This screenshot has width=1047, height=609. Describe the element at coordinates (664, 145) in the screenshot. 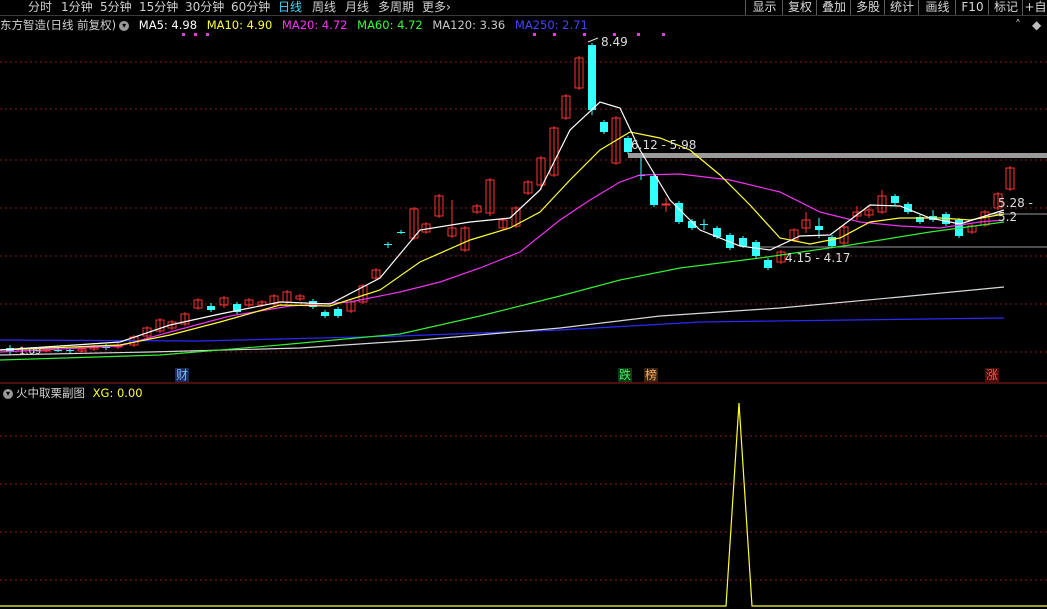

I see `resistance-range-label: 6.12 - 5.98` at that location.